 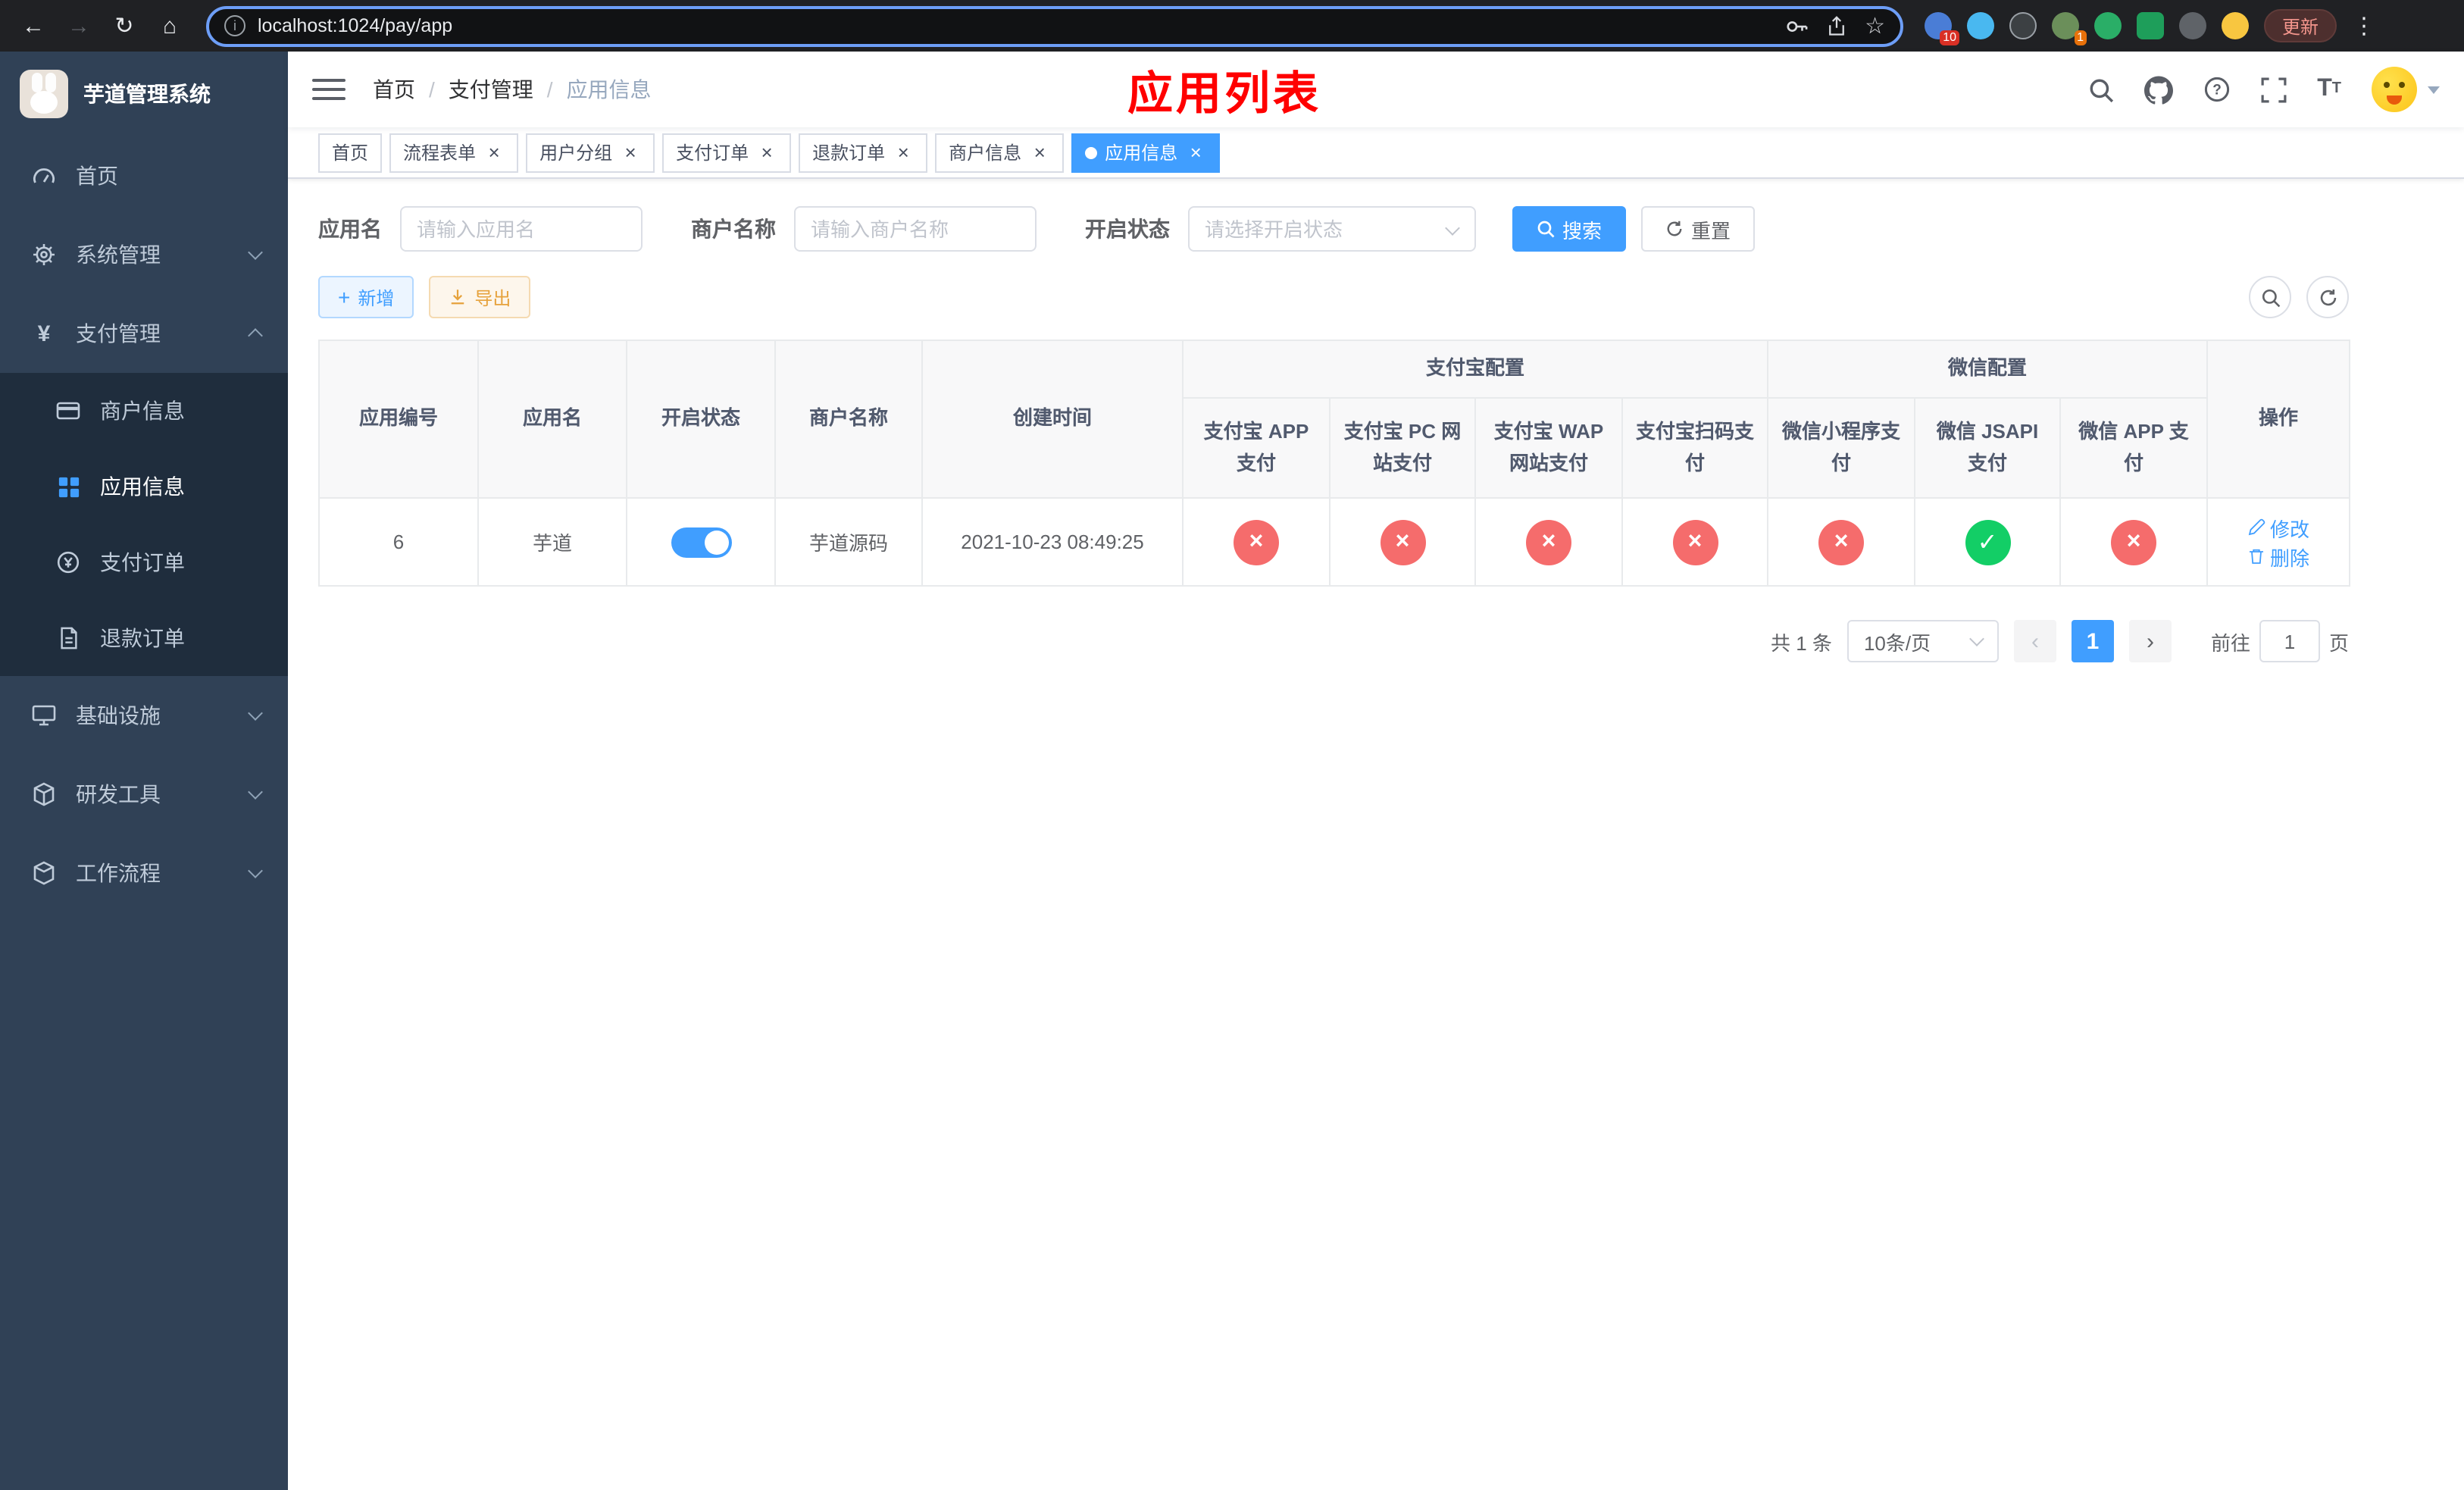 What do you see at coordinates (712, 153) in the screenshot?
I see `tab-label: 支付订单` at bounding box center [712, 153].